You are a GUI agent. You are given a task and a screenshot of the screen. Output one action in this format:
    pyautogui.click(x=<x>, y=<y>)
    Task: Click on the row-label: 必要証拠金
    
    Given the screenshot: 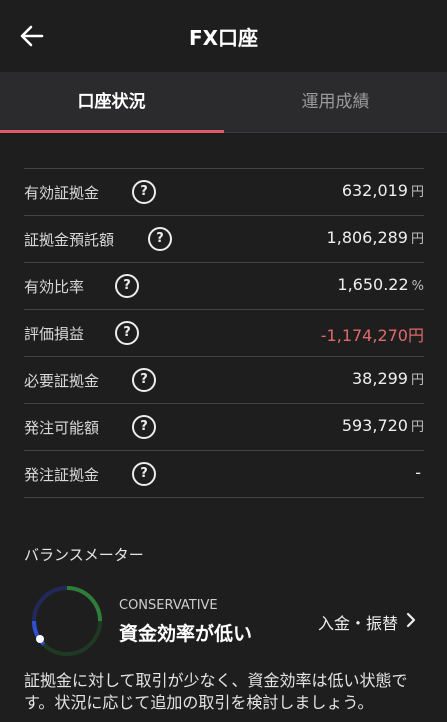 What is the action you would take?
    pyautogui.click(x=62, y=381)
    